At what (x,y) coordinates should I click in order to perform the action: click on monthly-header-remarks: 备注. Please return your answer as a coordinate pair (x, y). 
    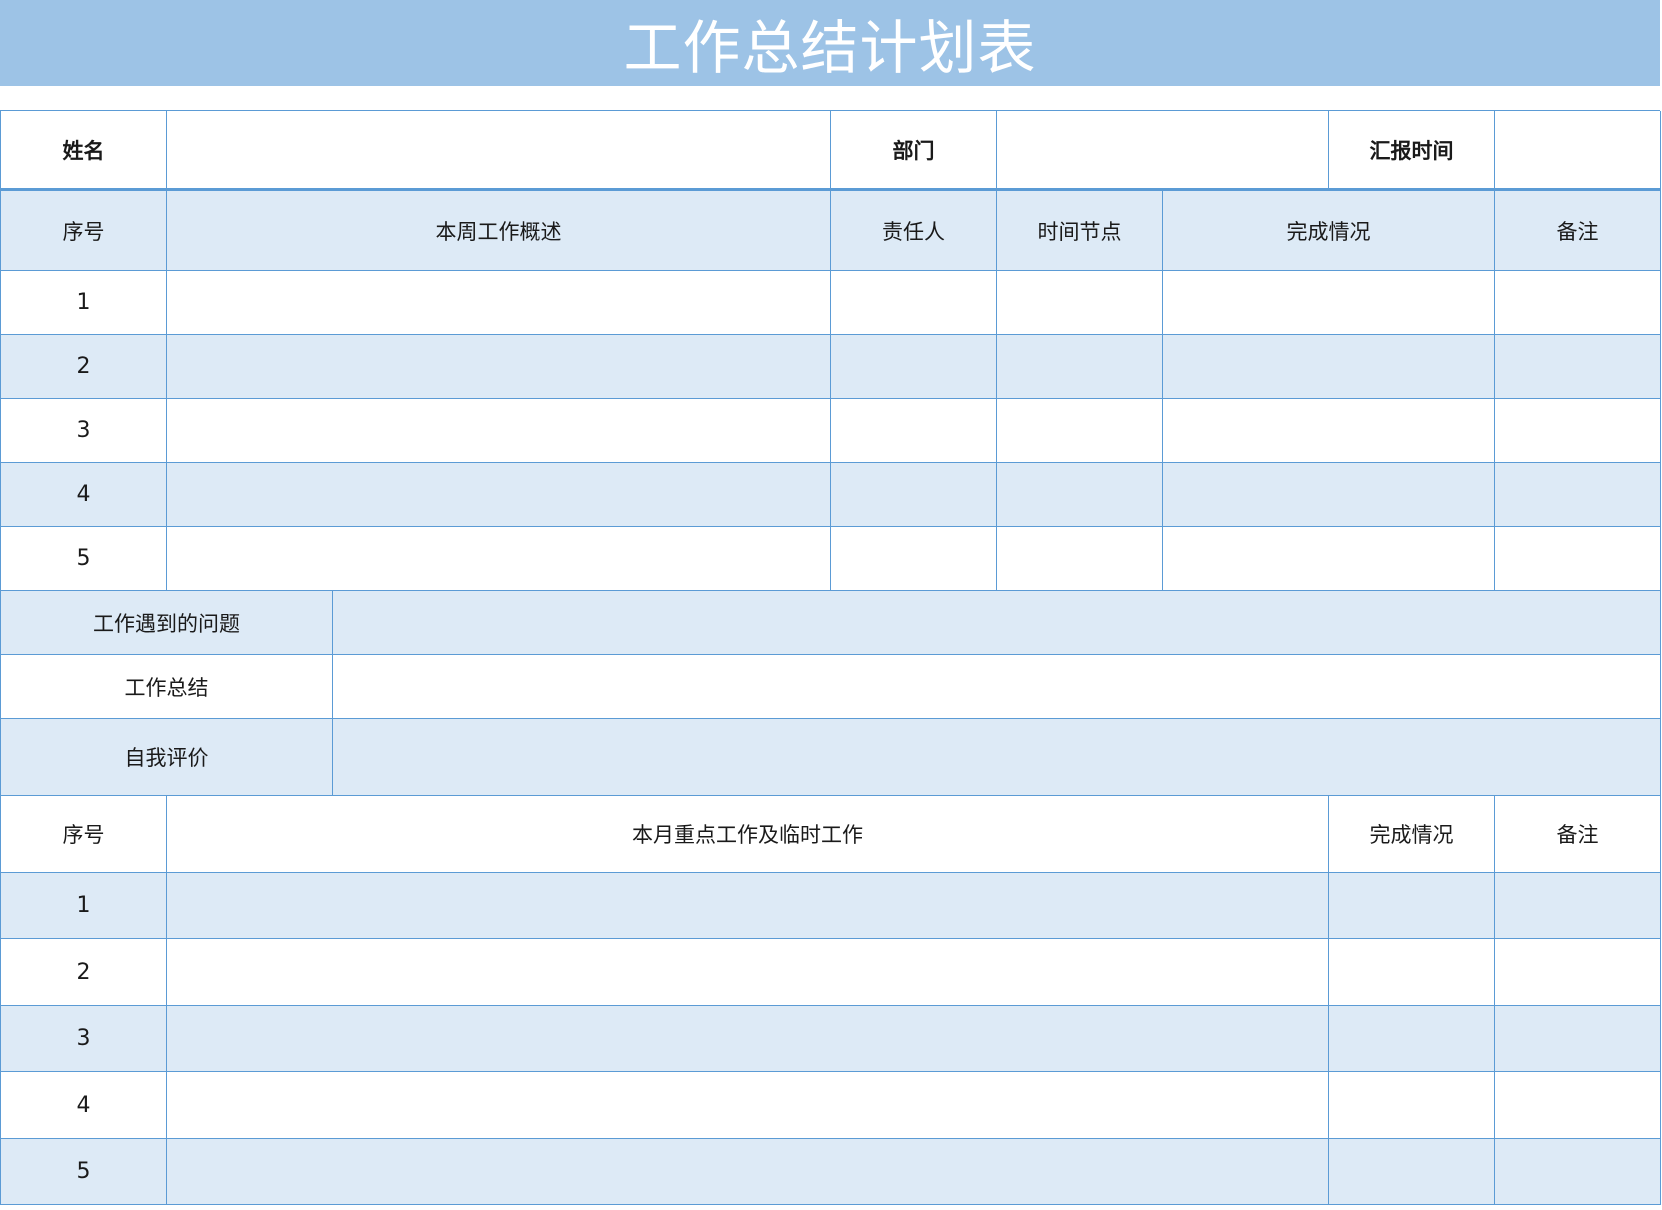
    Looking at the image, I should click on (1578, 834).